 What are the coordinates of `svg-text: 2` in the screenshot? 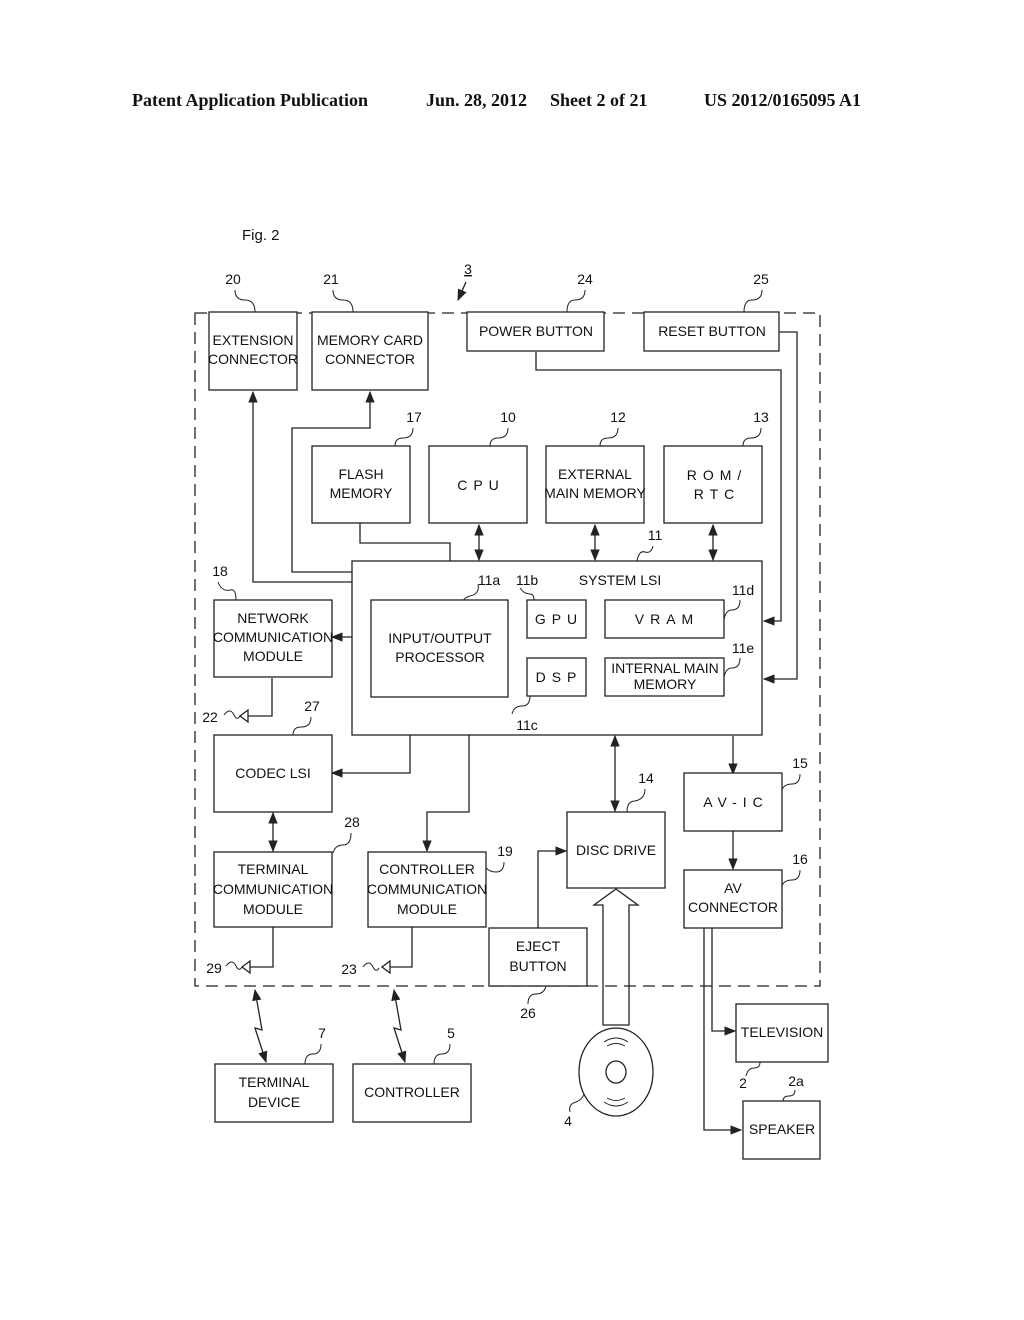 It's located at (743, 1083).